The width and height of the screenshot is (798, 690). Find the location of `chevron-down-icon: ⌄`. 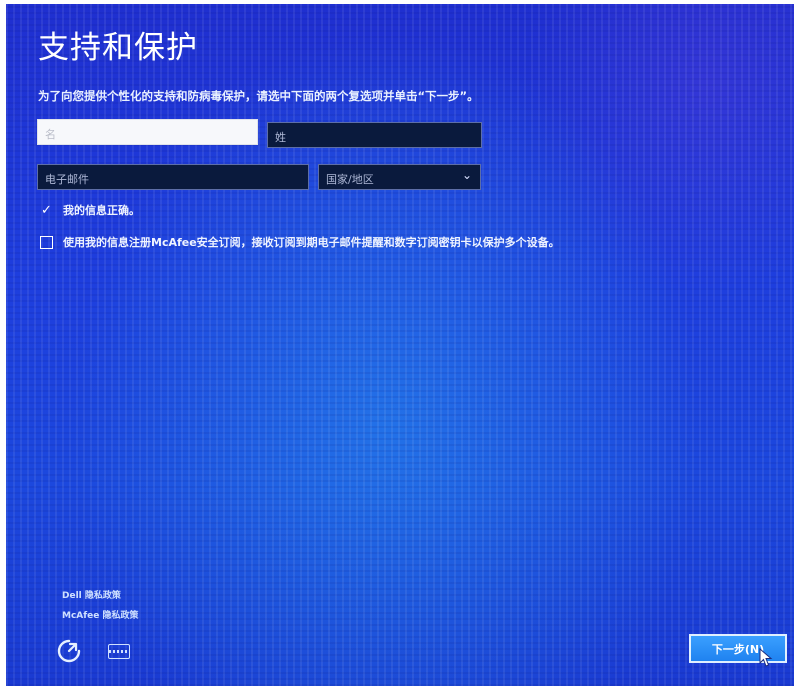

chevron-down-icon: ⌄ is located at coordinates (466, 175).